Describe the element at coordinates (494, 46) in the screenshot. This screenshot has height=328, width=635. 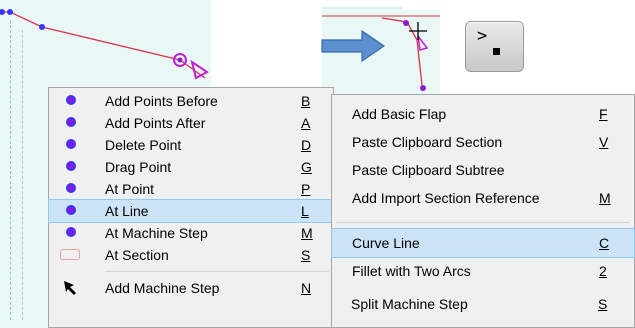
I see `console-prompt-button: >` at that location.